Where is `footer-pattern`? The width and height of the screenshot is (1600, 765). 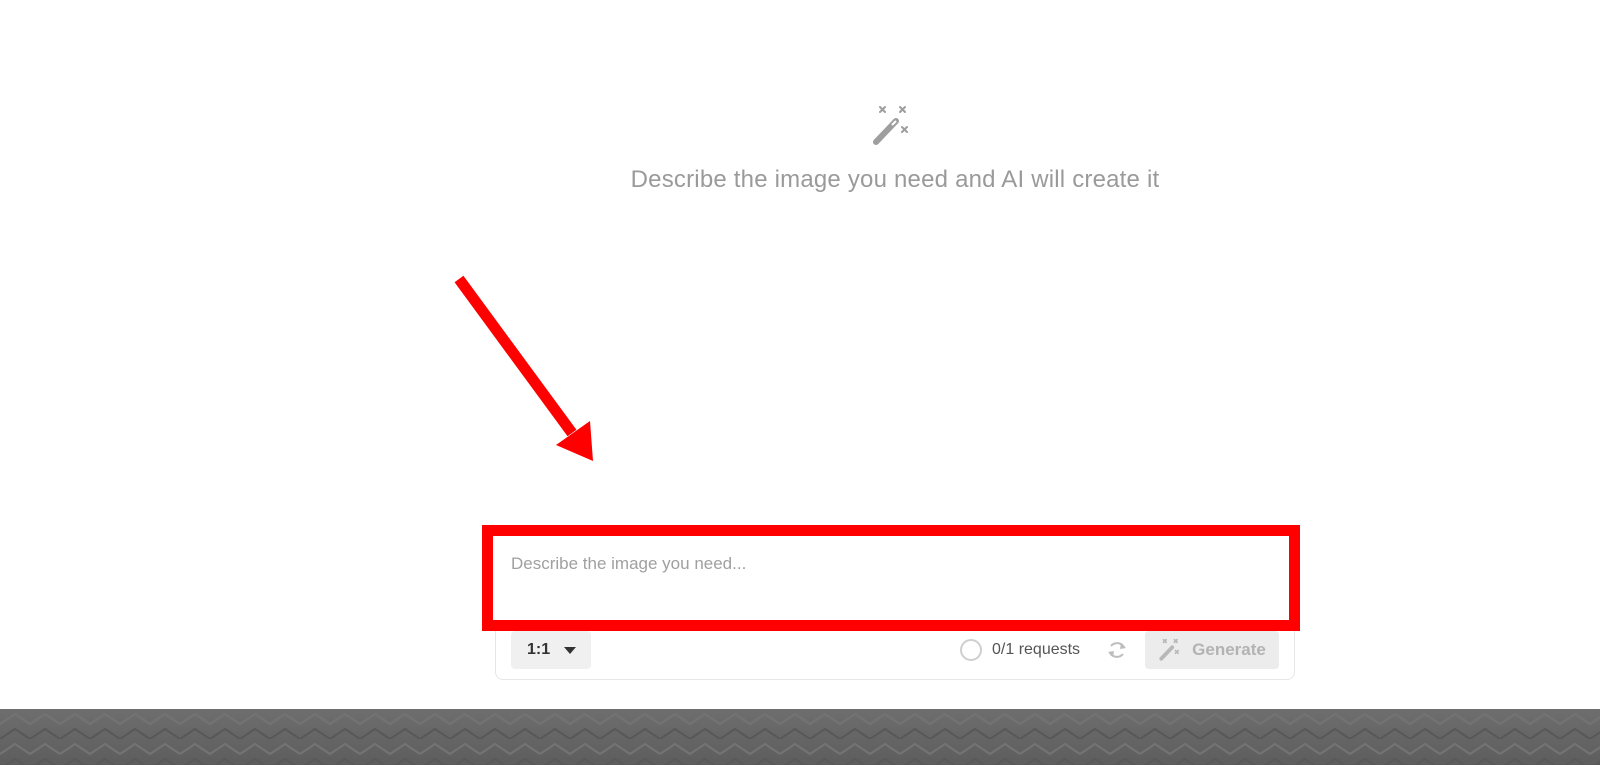
footer-pattern is located at coordinates (800, 737).